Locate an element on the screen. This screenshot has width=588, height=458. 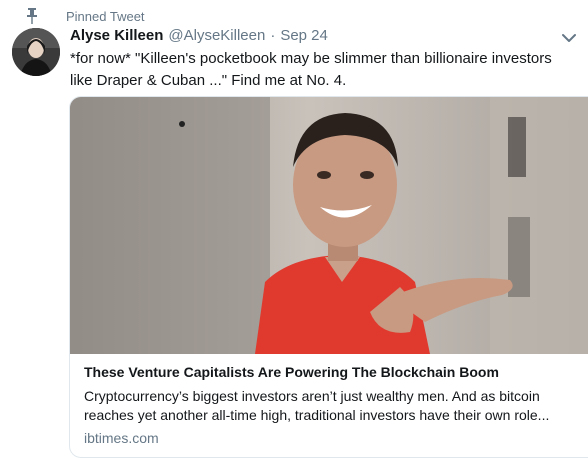
user-handle: @AlyseKilleen is located at coordinates (216, 35).